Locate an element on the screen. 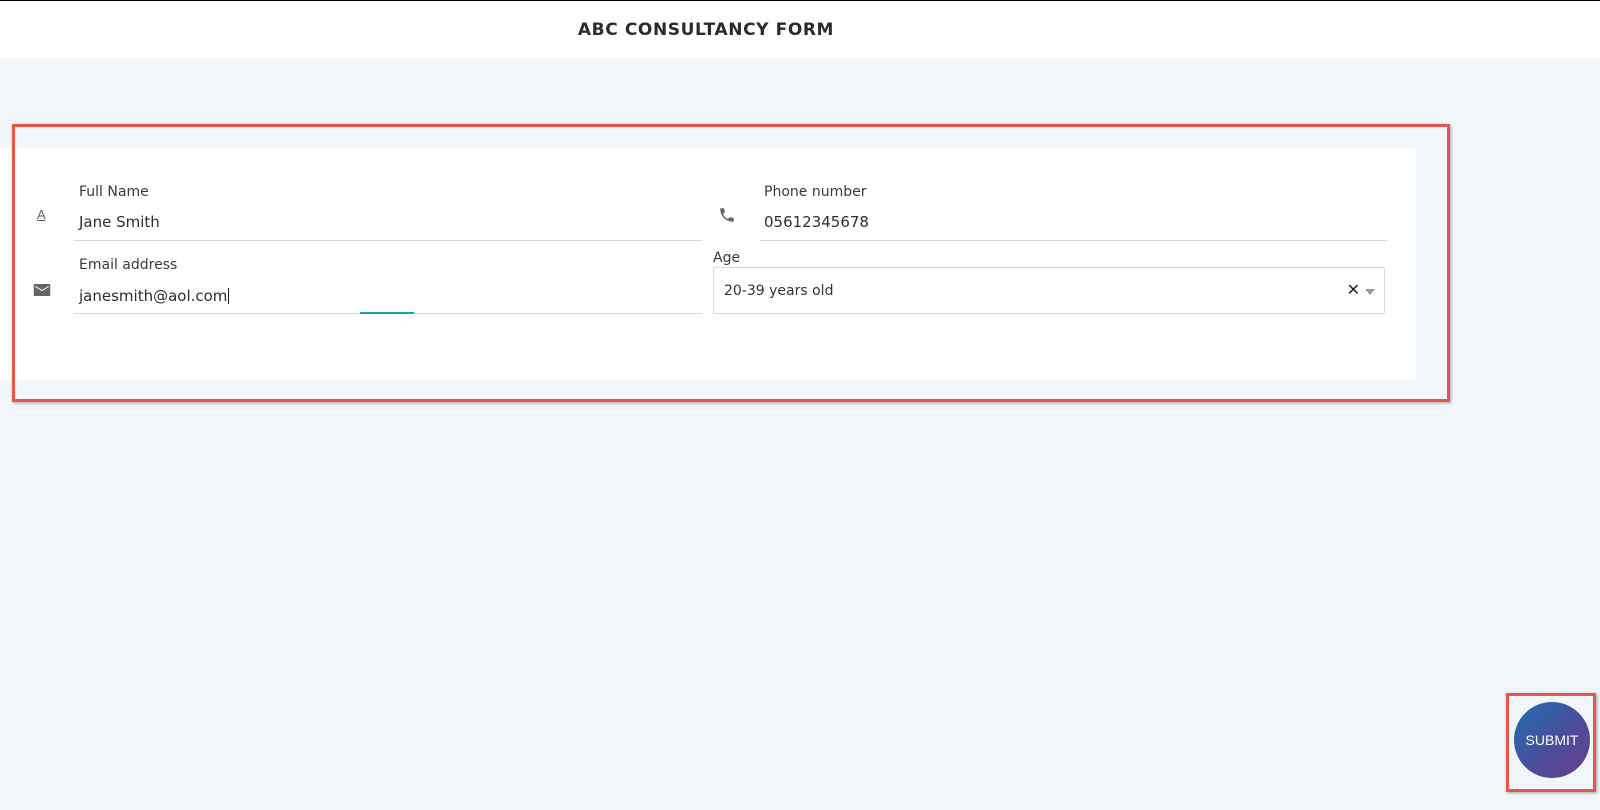 Image resolution: width=1600 pixels, height=810 pixels. page-title: ABC CONSULTANCY FORM is located at coordinates (706, 30).